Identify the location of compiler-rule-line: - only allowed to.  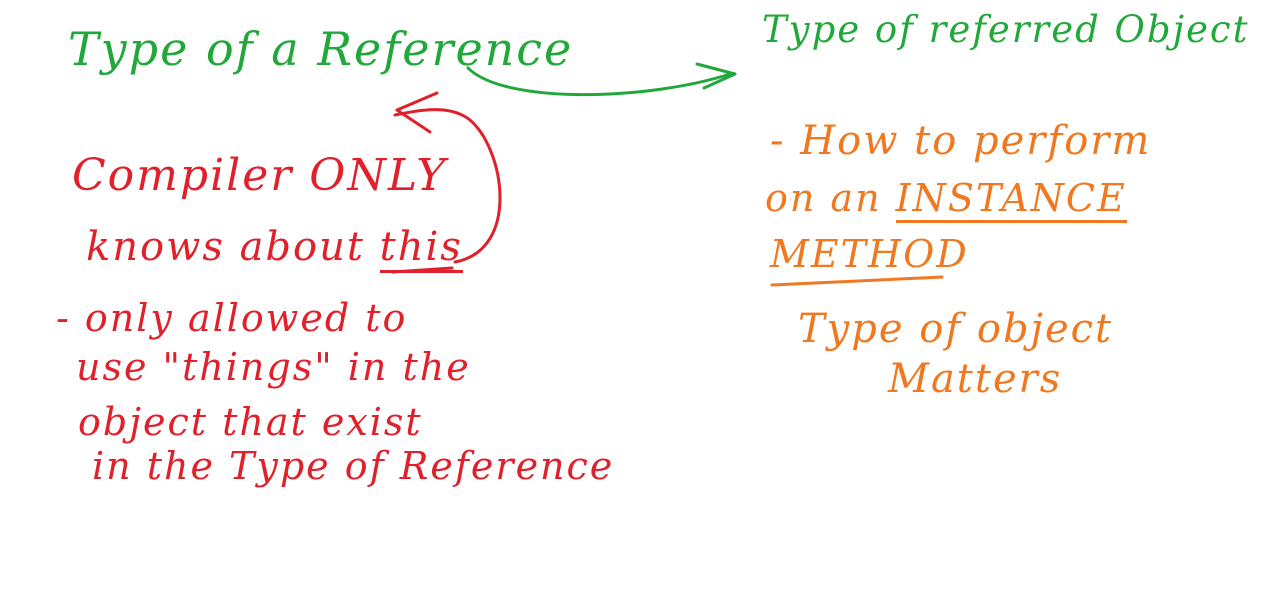
(232, 318).